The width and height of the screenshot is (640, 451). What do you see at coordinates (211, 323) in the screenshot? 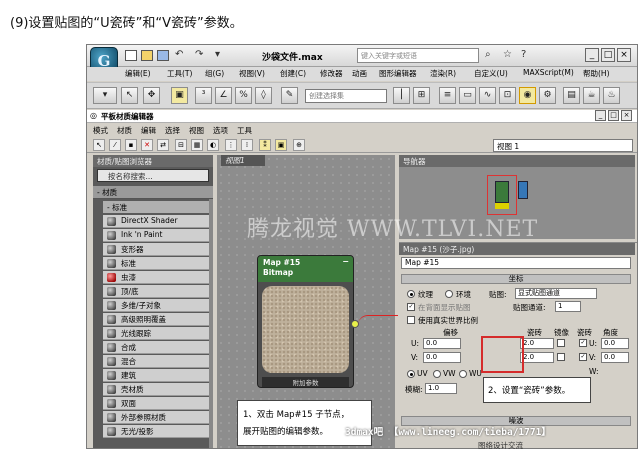
I see `browser-scrollbar` at bounding box center [211, 323].